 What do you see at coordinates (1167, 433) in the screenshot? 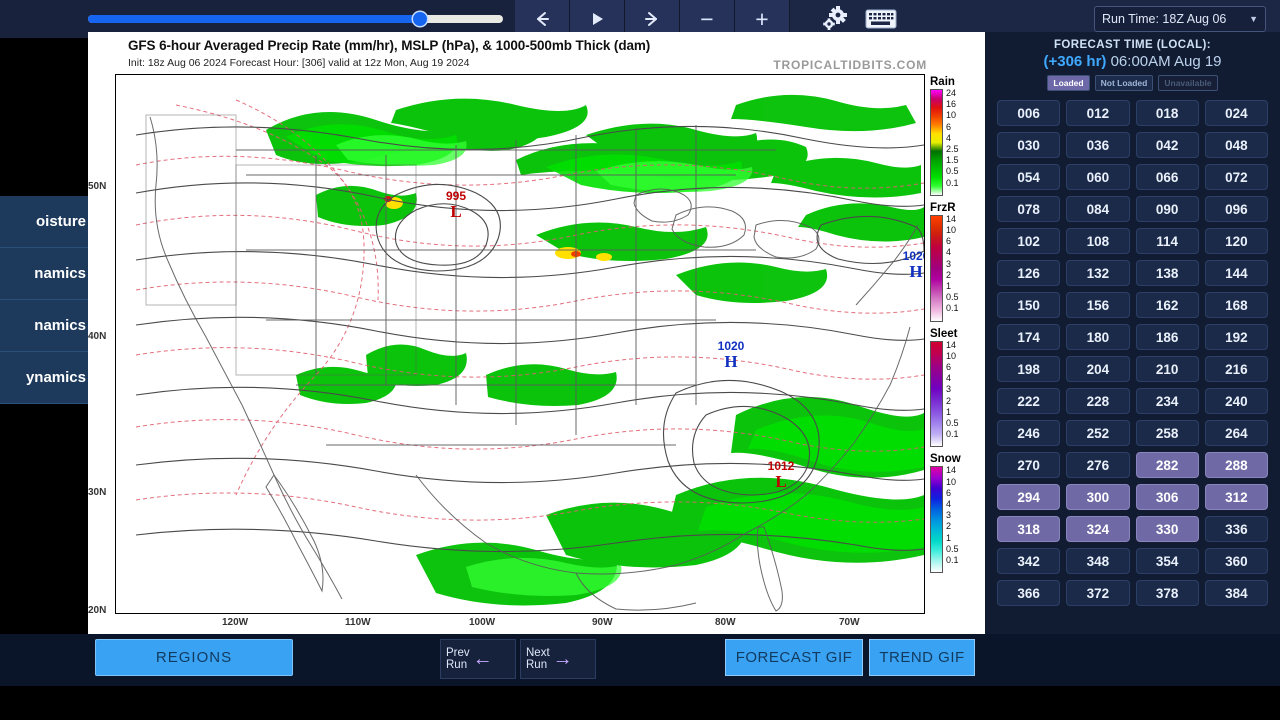
I see `forecast-hour-cell: 258` at bounding box center [1167, 433].